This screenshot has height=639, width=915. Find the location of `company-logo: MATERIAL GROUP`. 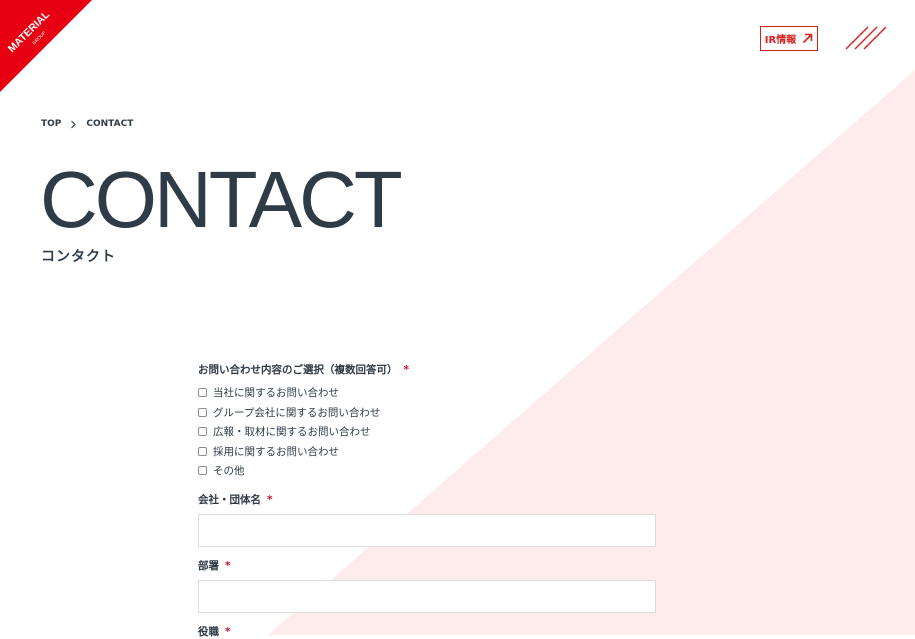

company-logo: MATERIAL GROUP is located at coordinates (47, 47).